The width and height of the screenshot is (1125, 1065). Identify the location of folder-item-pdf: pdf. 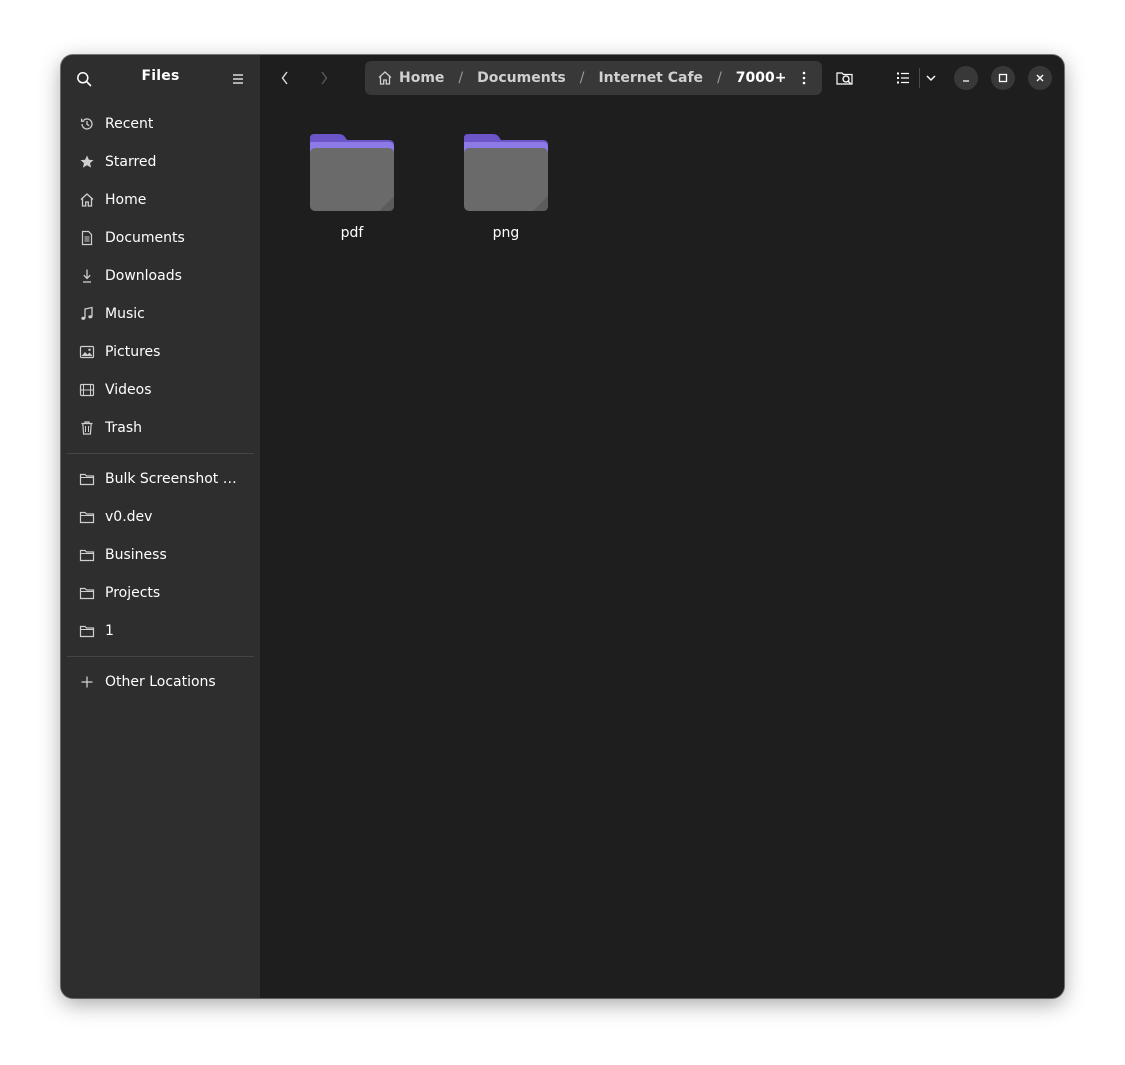
(352, 186).